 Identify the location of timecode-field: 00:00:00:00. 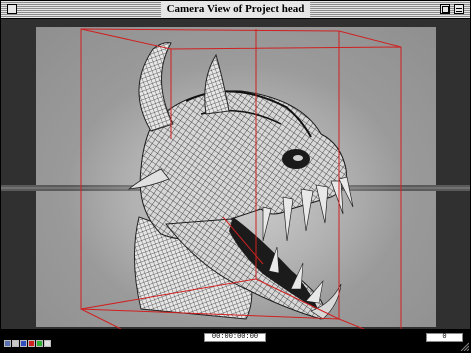
(235, 337).